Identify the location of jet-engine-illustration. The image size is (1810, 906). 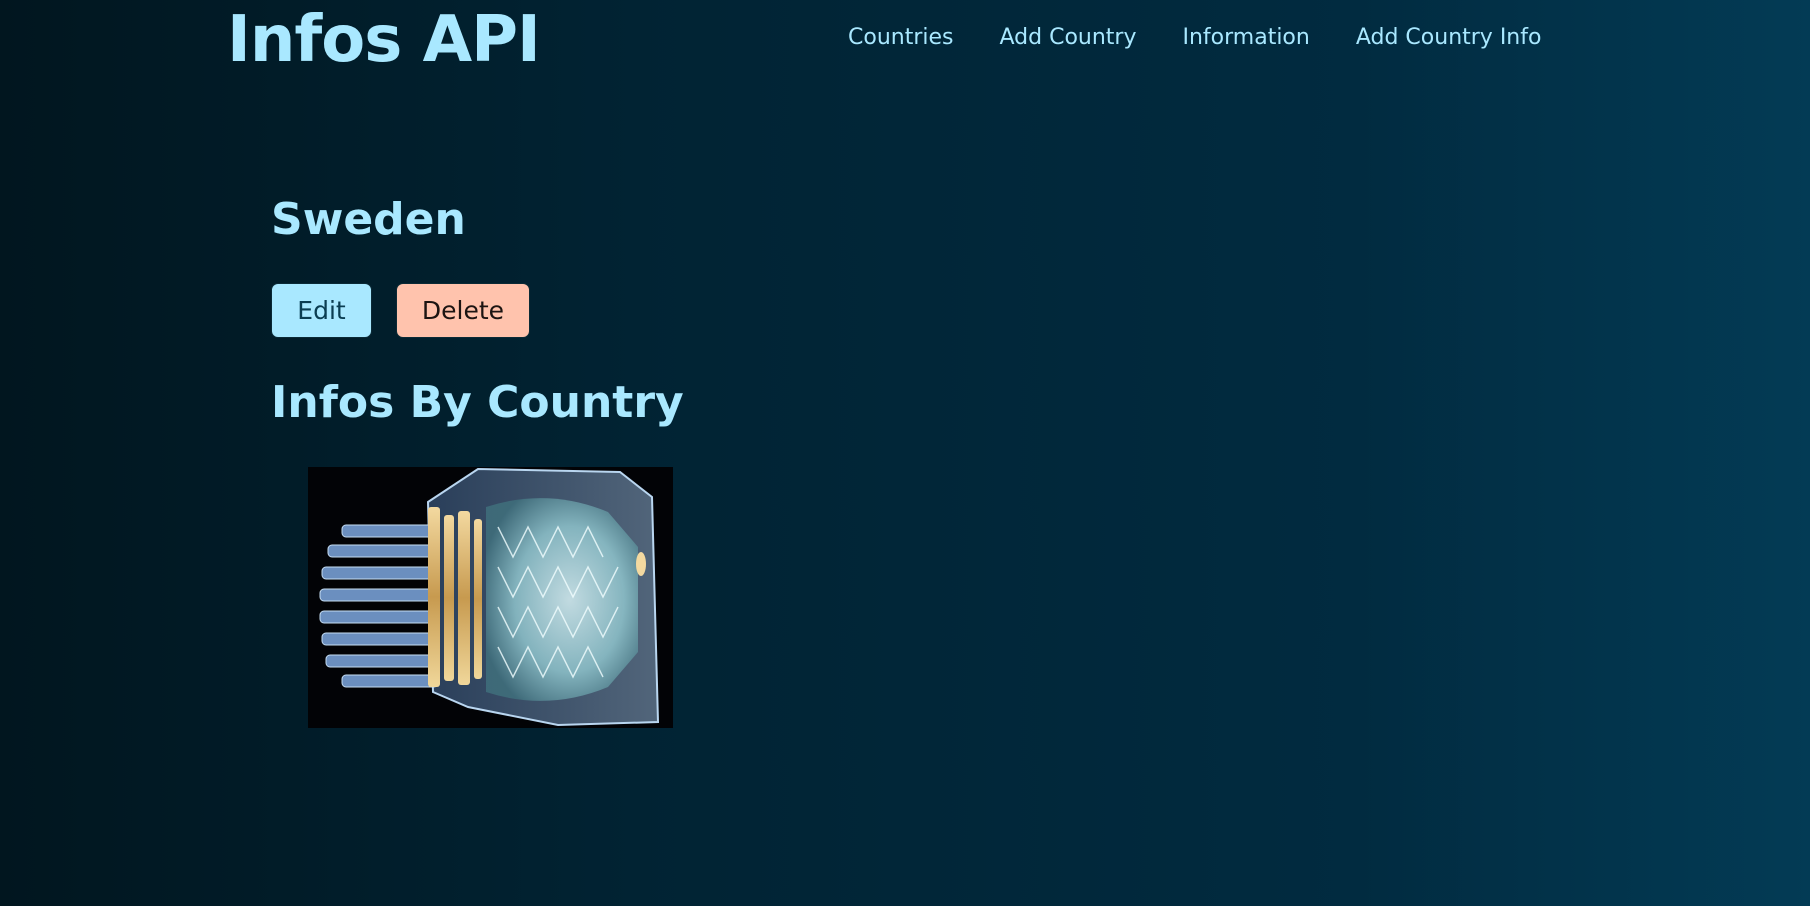
(490, 597).